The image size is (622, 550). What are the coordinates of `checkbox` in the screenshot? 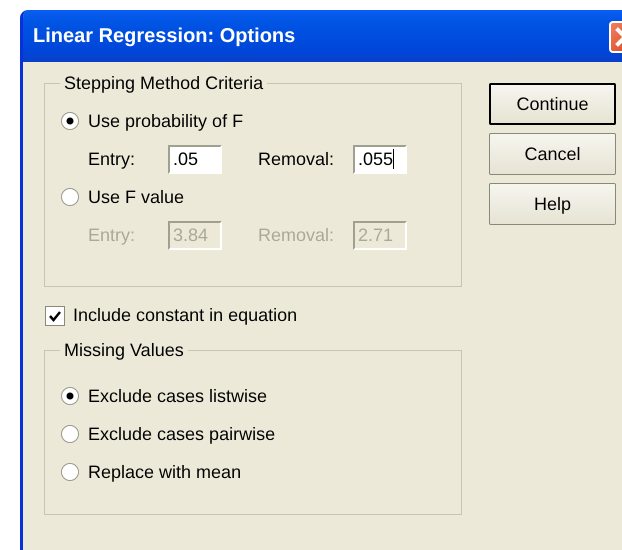 It's located at (55, 316).